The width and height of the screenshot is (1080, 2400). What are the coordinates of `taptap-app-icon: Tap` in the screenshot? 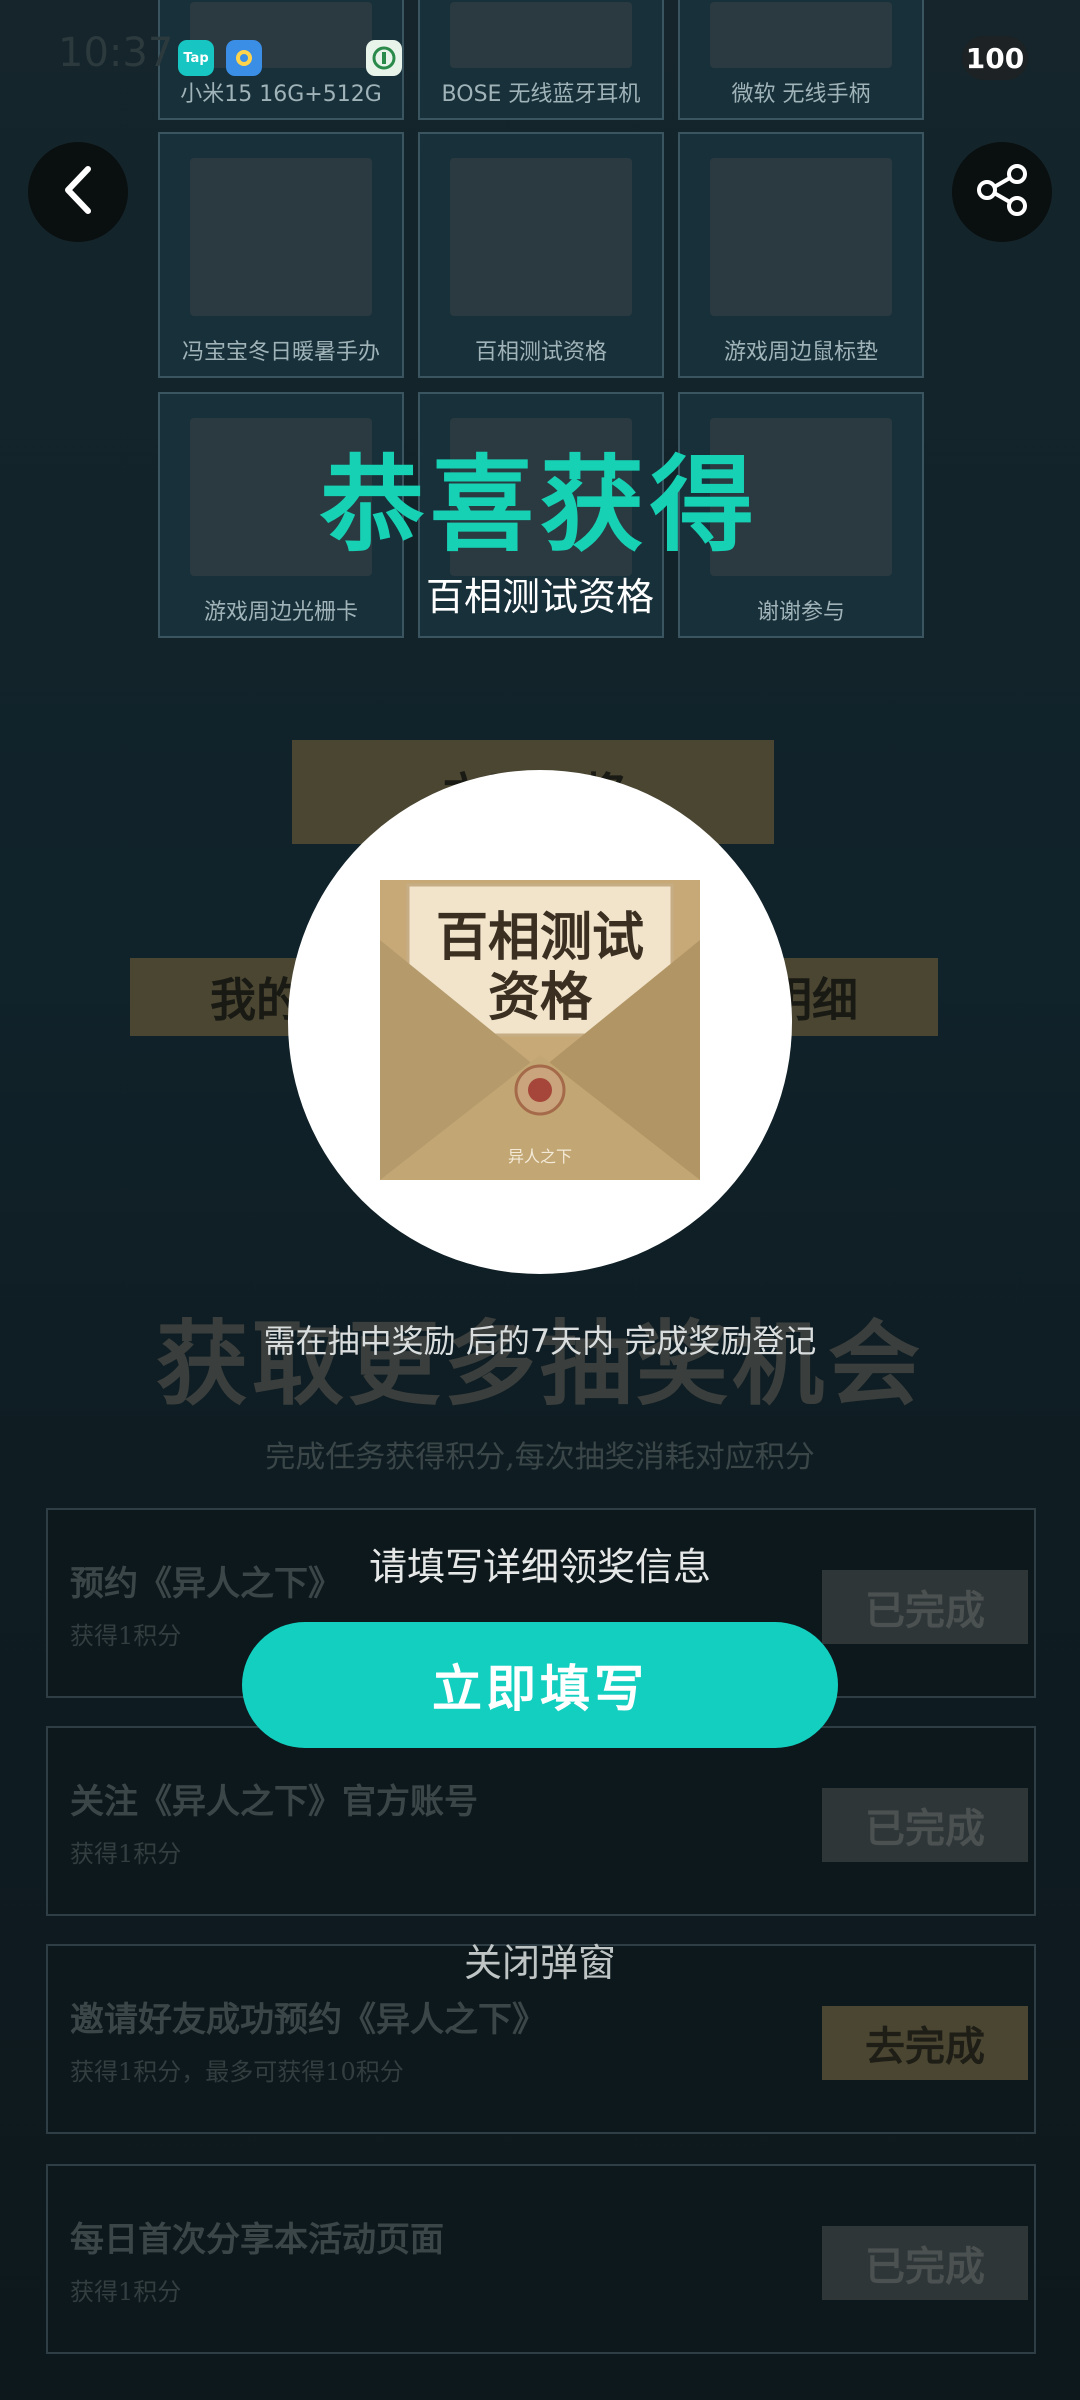 It's located at (196, 58).